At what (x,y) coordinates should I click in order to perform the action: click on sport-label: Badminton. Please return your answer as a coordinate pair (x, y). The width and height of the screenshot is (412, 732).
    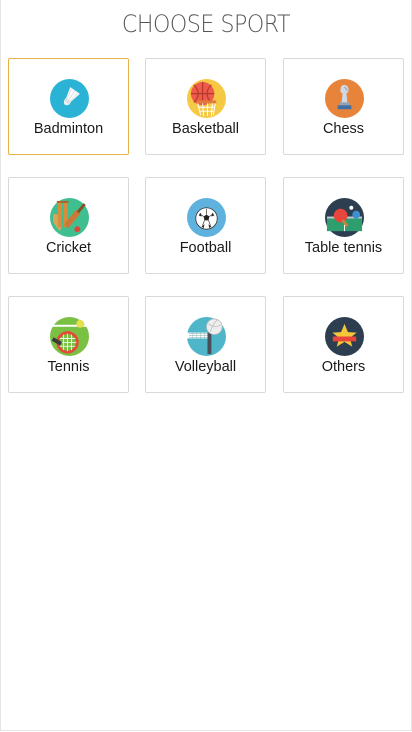
    Looking at the image, I should click on (68, 129).